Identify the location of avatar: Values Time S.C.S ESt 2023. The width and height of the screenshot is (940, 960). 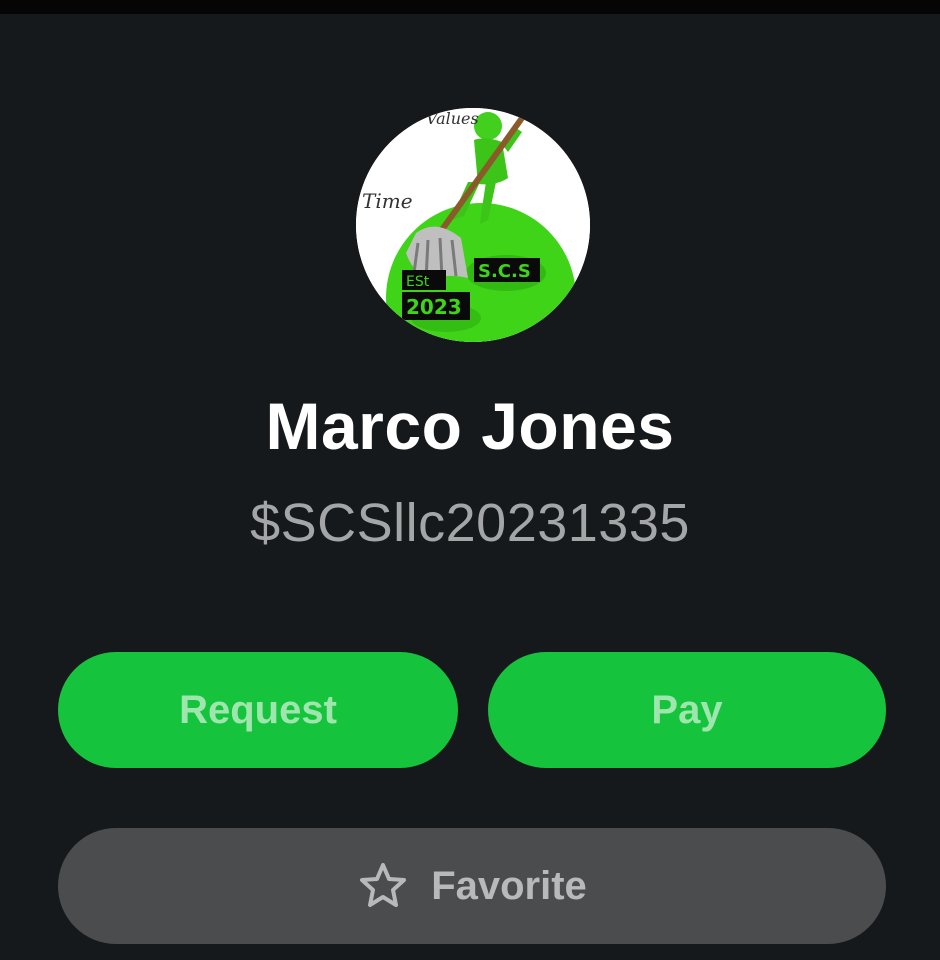
(473, 225).